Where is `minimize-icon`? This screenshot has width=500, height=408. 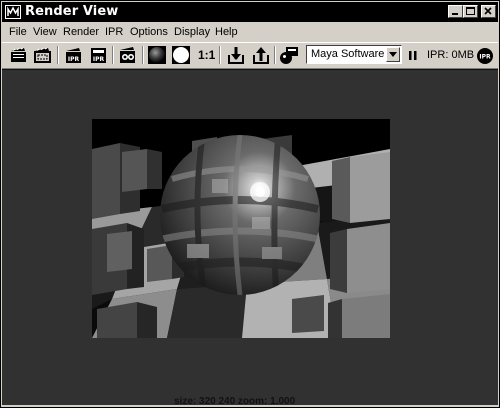 minimize-icon is located at coordinates (455, 14).